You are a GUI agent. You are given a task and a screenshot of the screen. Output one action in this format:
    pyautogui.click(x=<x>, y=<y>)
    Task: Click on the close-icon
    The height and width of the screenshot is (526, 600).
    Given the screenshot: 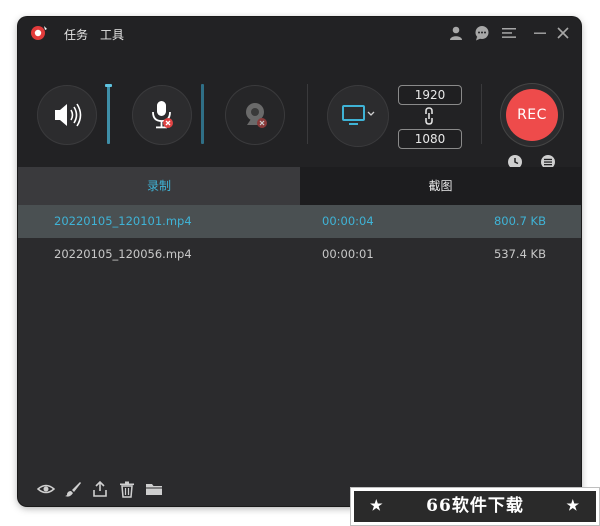 What is the action you would take?
    pyautogui.click(x=563, y=33)
    